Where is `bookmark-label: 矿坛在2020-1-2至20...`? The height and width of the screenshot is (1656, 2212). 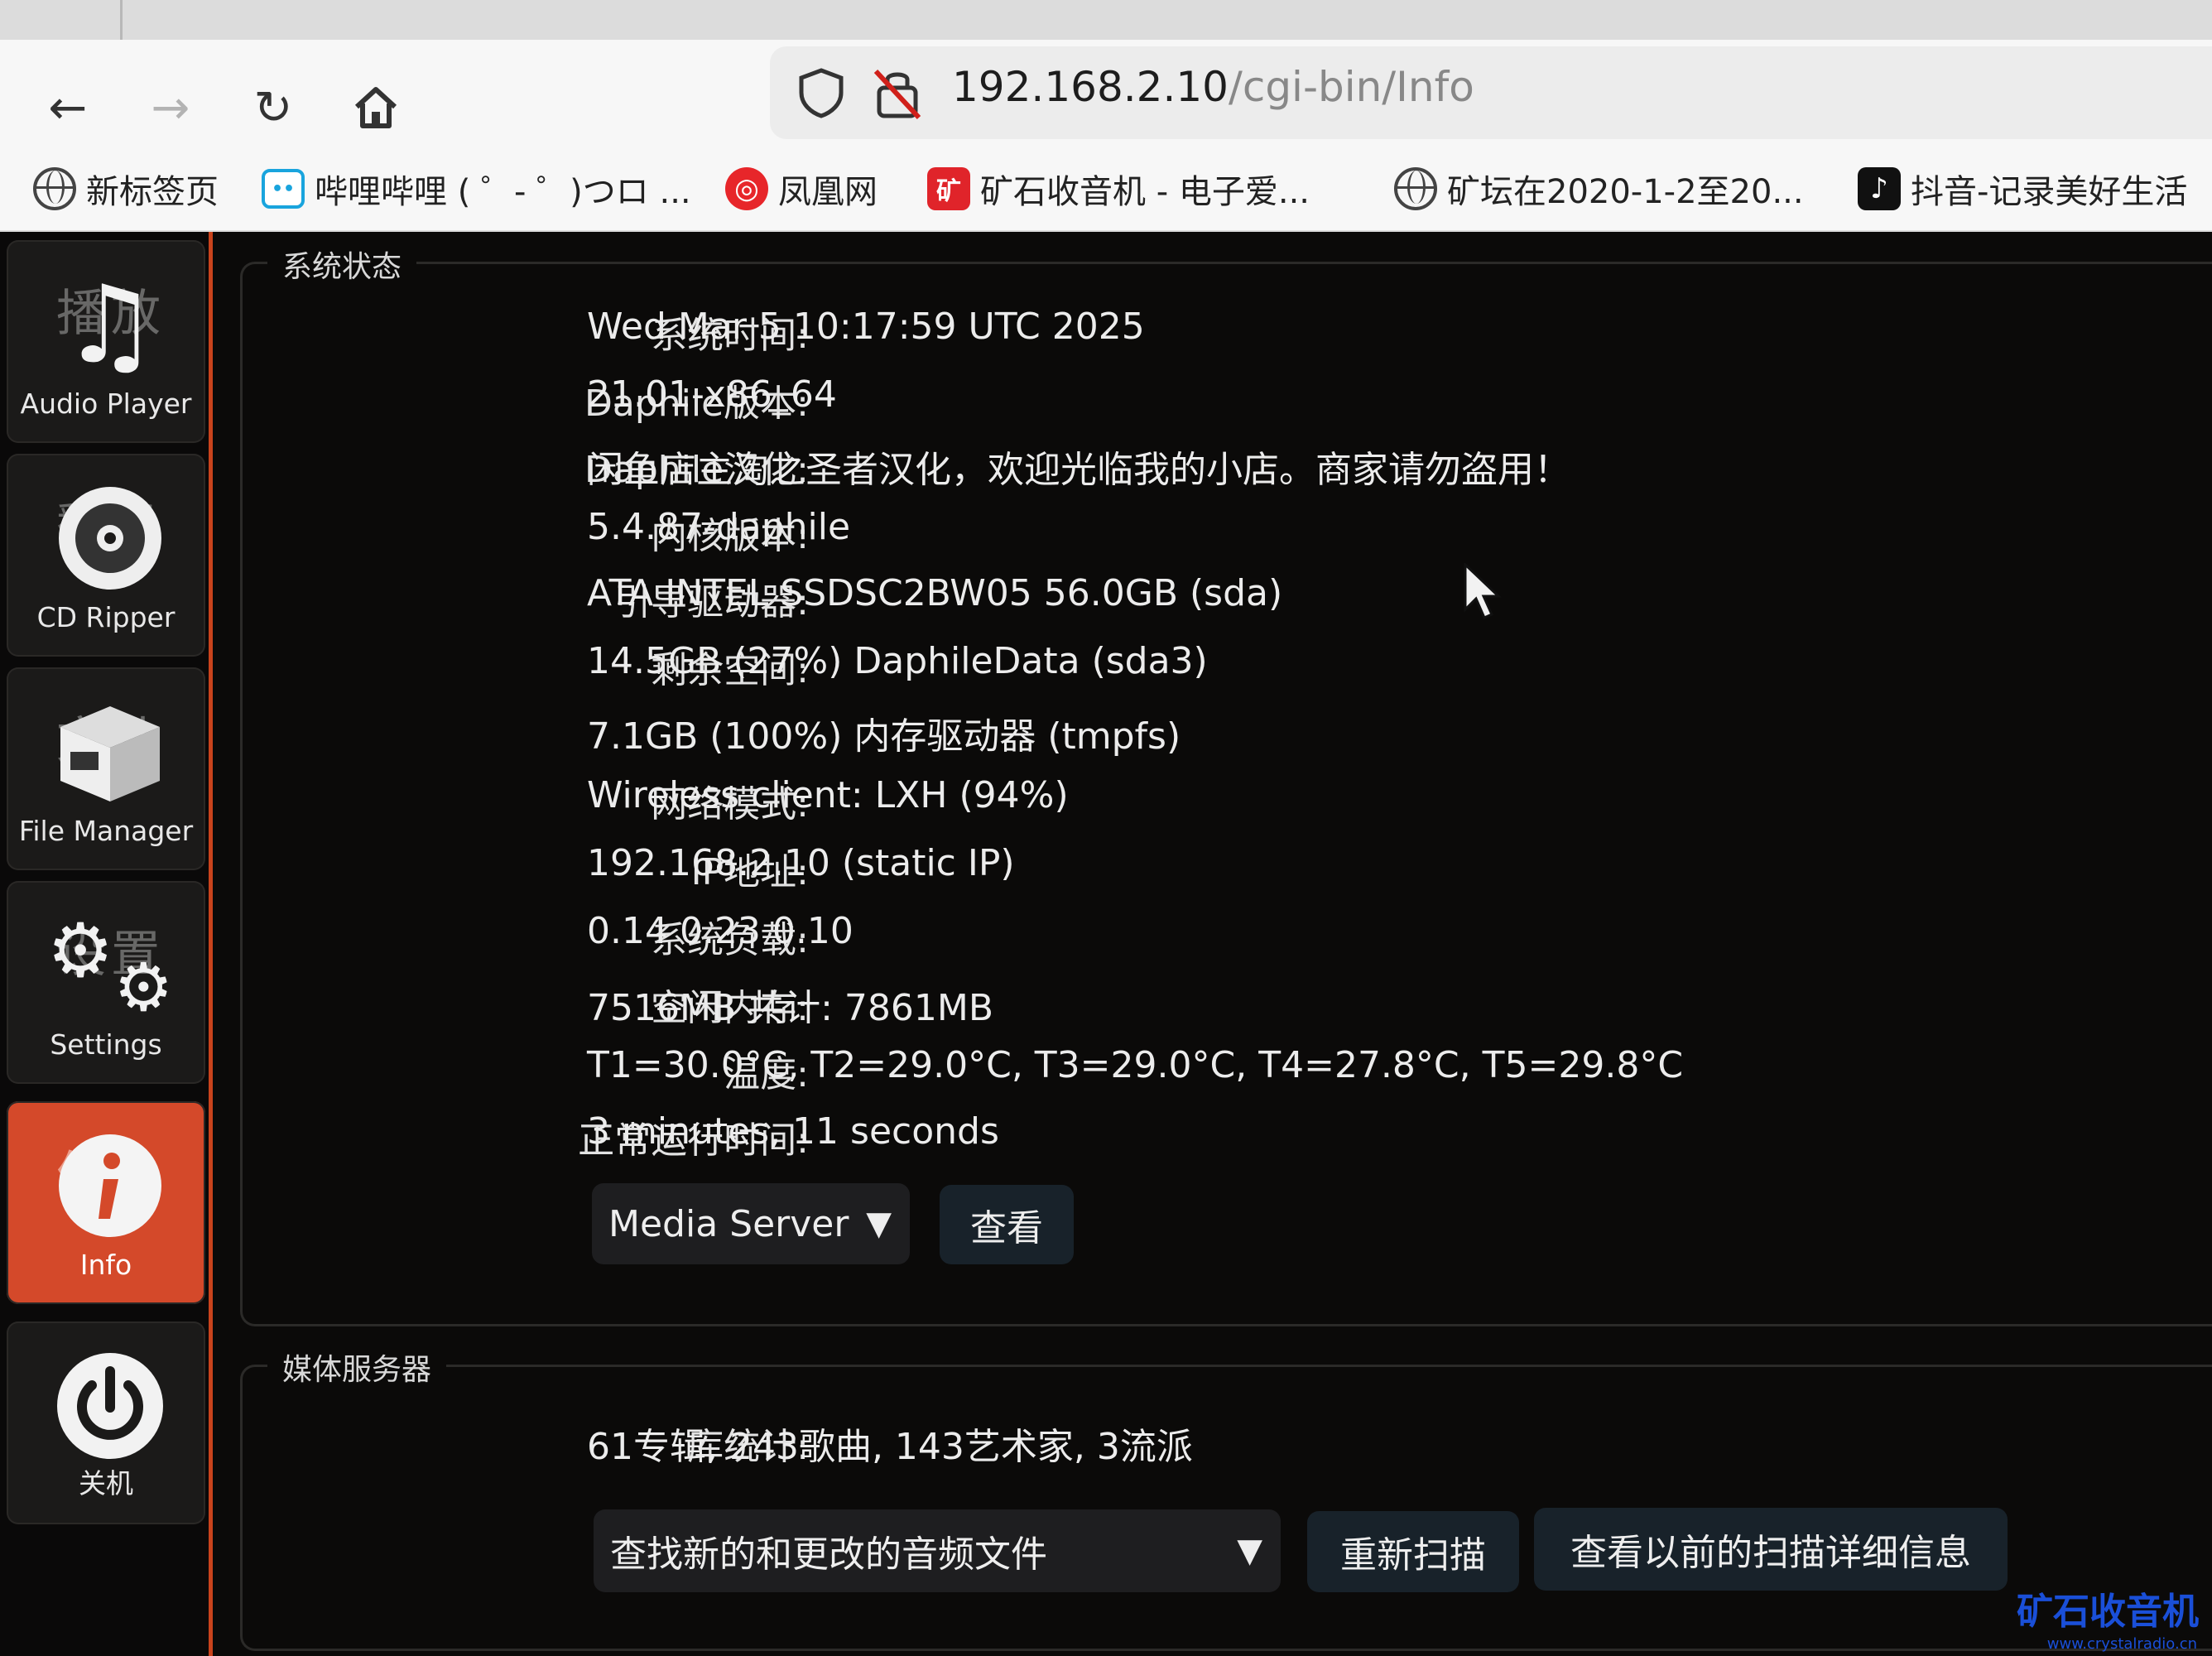
bookmark-label: 矿坛在2020-1-2至20... is located at coordinates (1625, 192).